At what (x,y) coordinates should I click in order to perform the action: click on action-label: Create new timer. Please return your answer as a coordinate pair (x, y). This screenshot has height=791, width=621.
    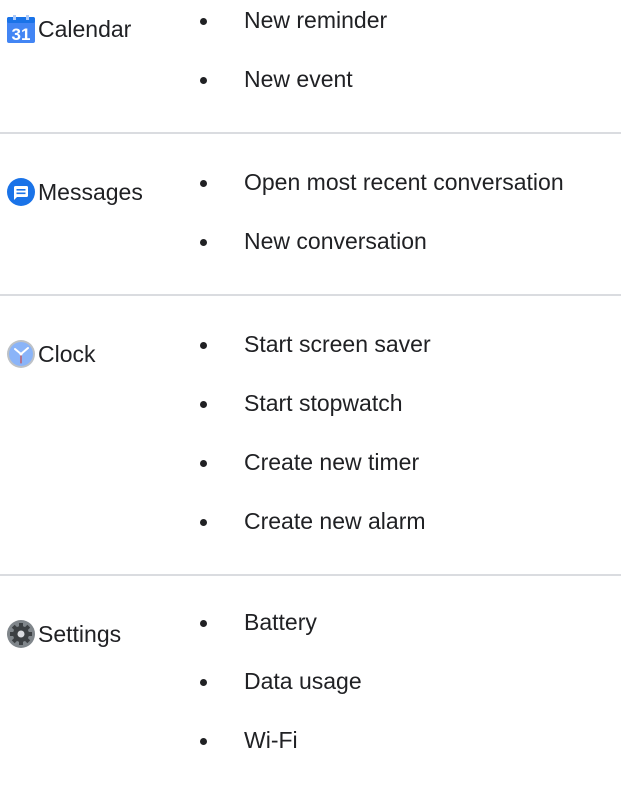
    Looking at the image, I should click on (332, 462).